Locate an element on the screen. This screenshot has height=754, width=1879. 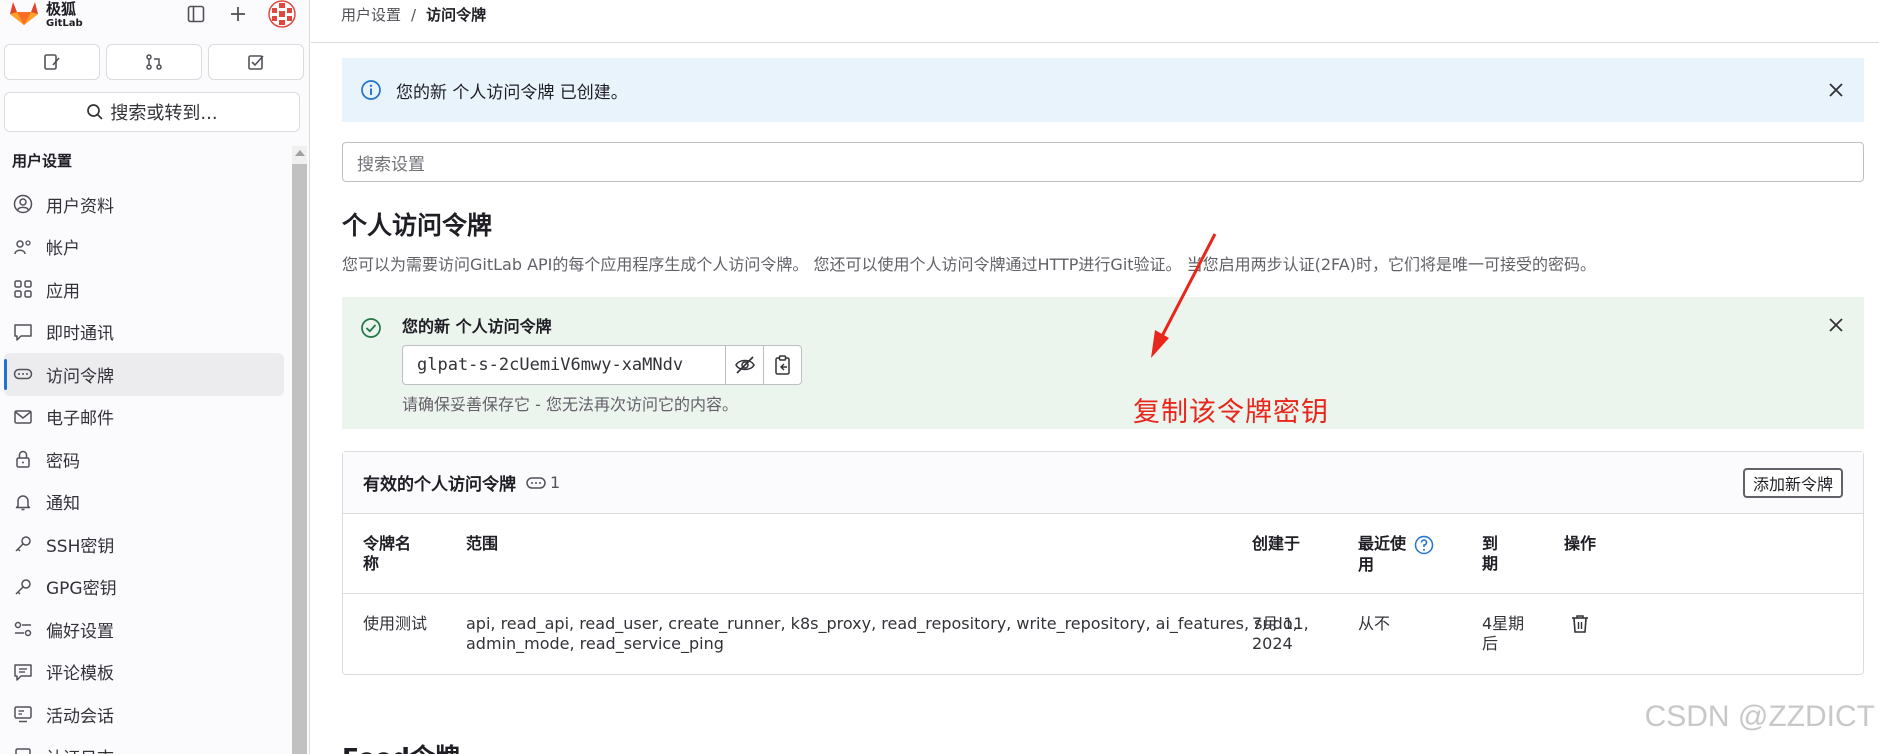
token-value: glpat-s-2cUemiV6mwy-xaMNdv is located at coordinates (564, 365).